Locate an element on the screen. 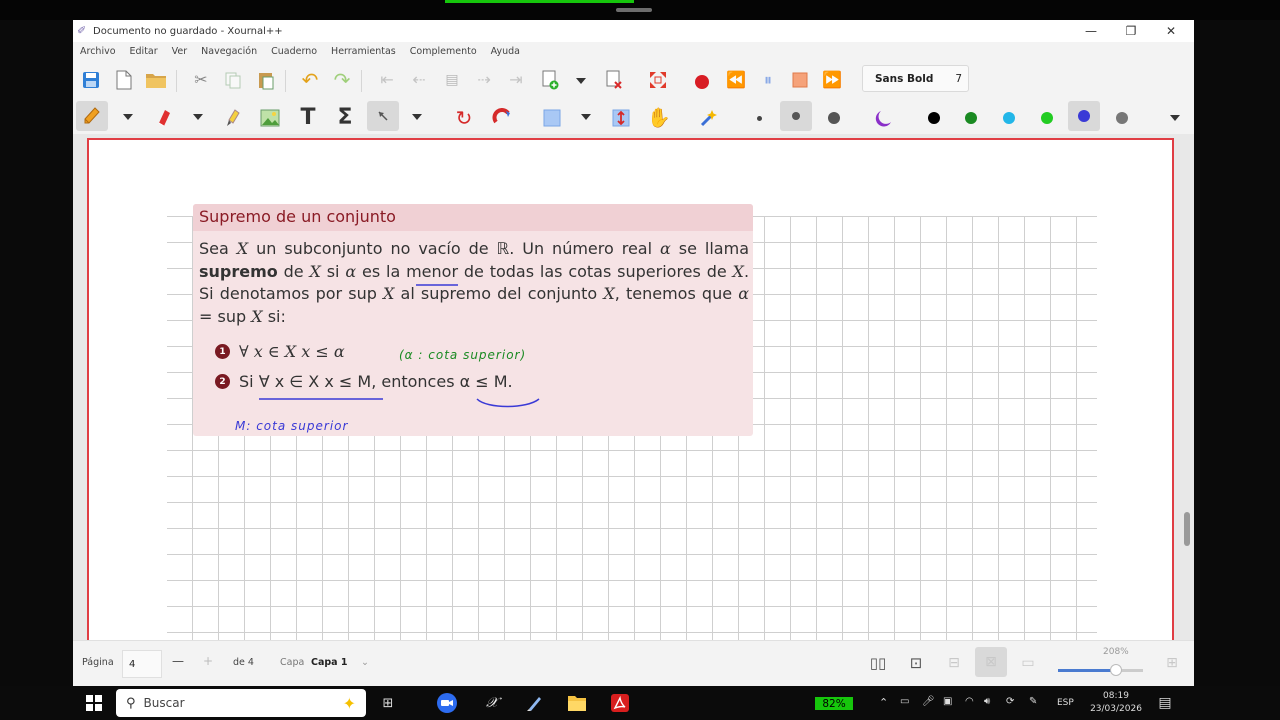 This screenshot has height=720, width=1280. color-lime-swatch is located at coordinates (1047, 118).